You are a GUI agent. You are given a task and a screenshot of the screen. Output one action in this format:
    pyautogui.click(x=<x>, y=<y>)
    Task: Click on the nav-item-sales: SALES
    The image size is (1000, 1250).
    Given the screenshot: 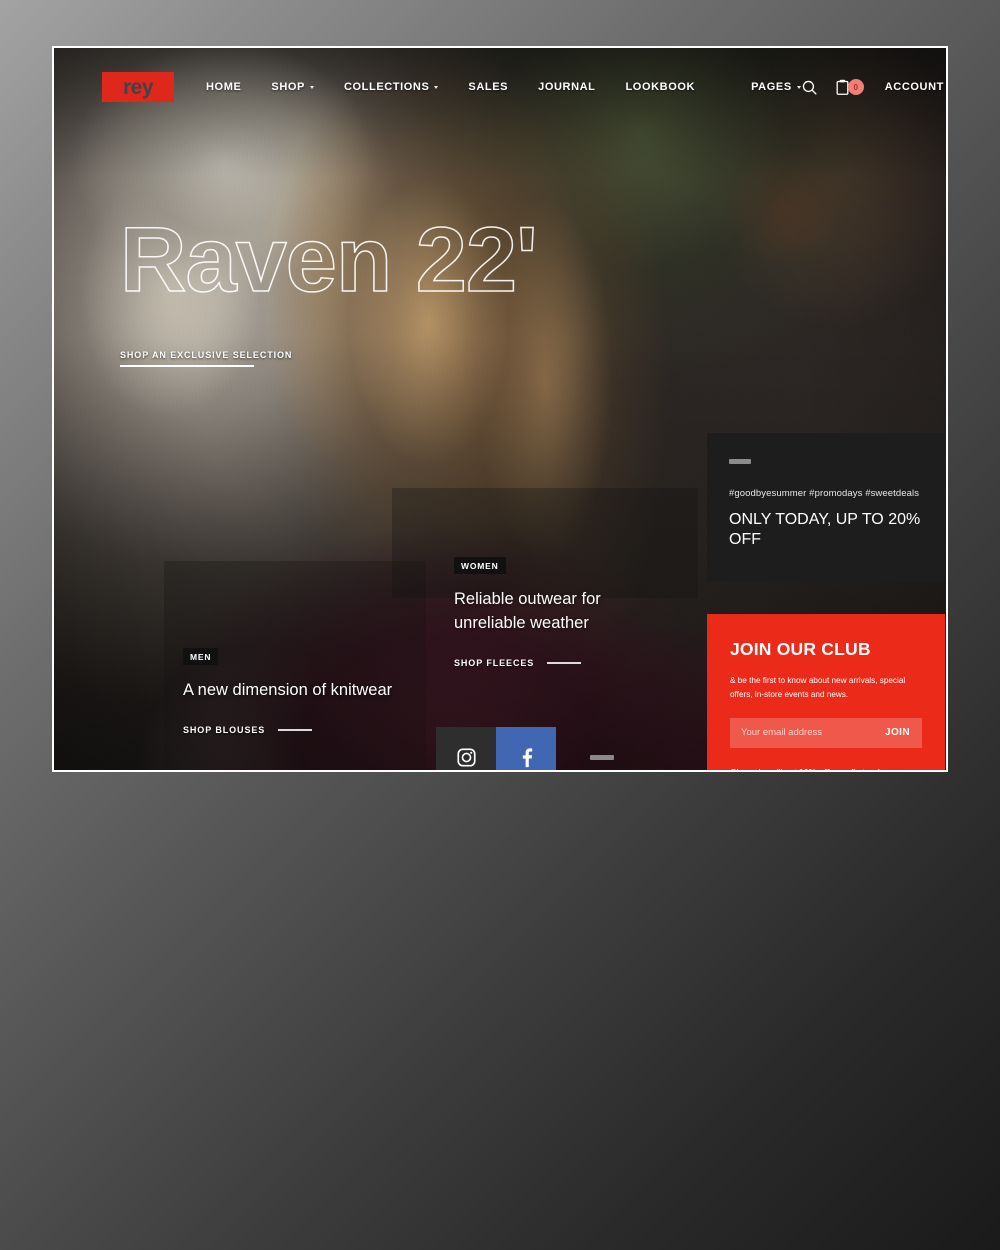 What is the action you would take?
    pyautogui.click(x=488, y=87)
    